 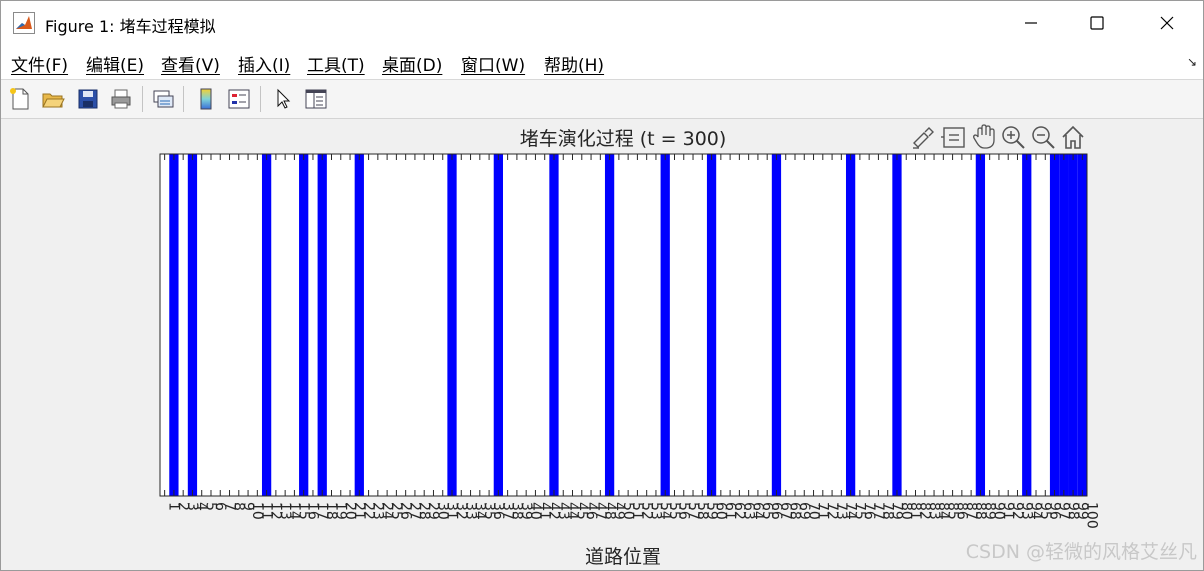 I want to click on print-icon, so click(x=121, y=99).